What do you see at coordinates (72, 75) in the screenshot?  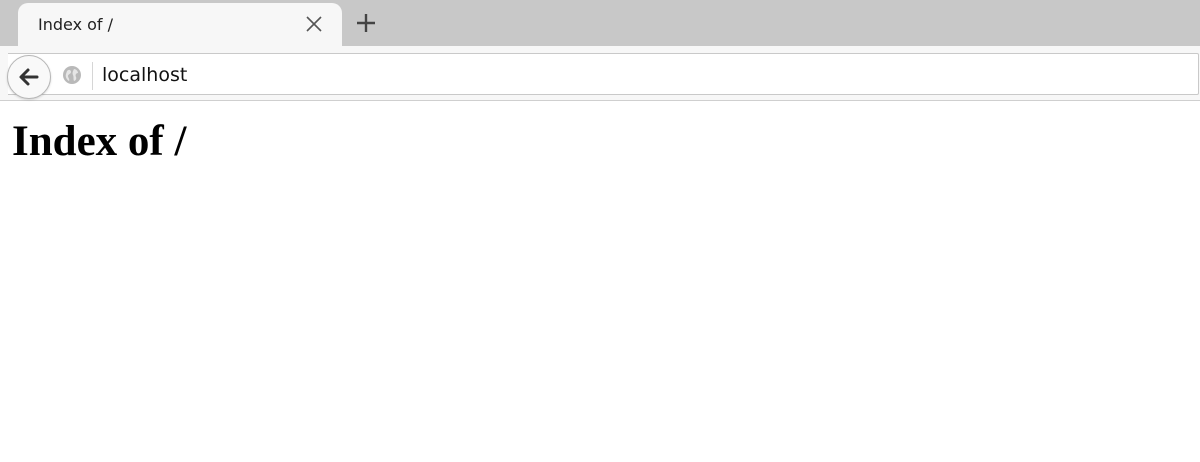 I see `globe-icon` at bounding box center [72, 75].